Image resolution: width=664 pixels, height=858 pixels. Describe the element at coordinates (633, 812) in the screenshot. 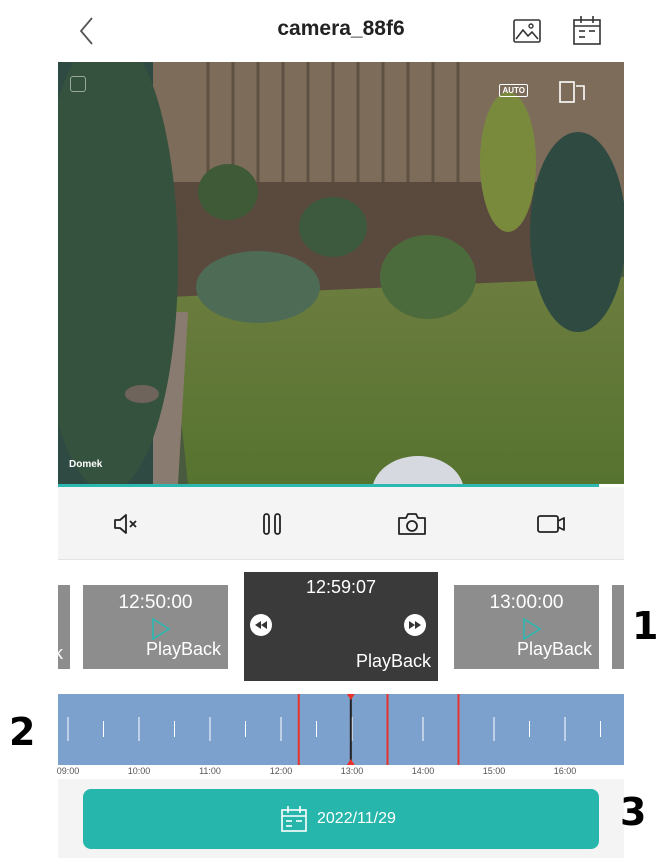

I see `annotation-number: 3` at that location.